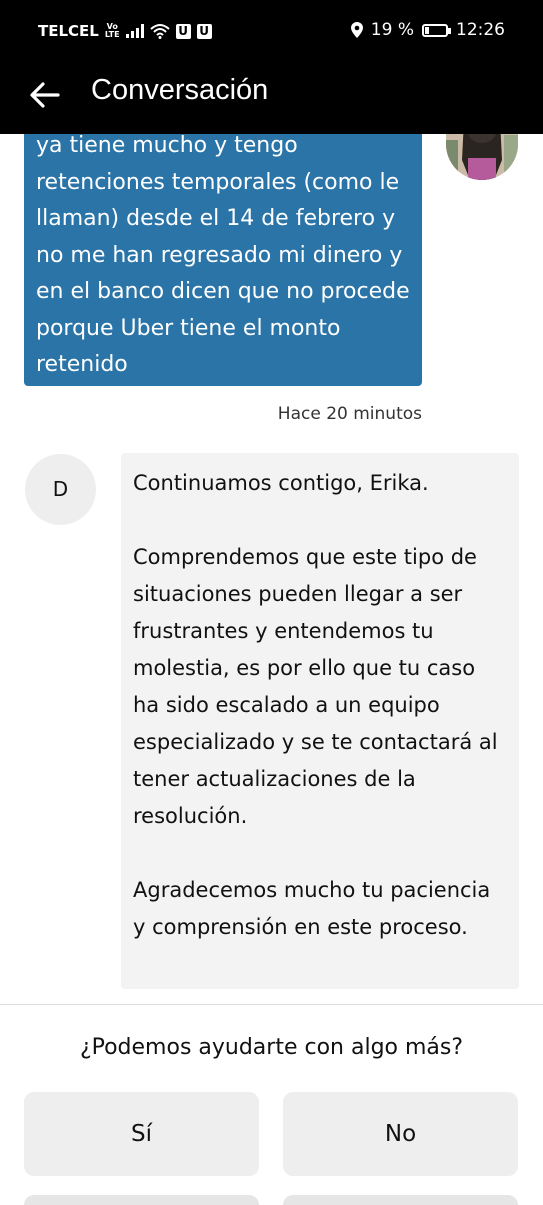 The width and height of the screenshot is (543, 1205). I want to click on message-line: retenido, so click(82, 364).